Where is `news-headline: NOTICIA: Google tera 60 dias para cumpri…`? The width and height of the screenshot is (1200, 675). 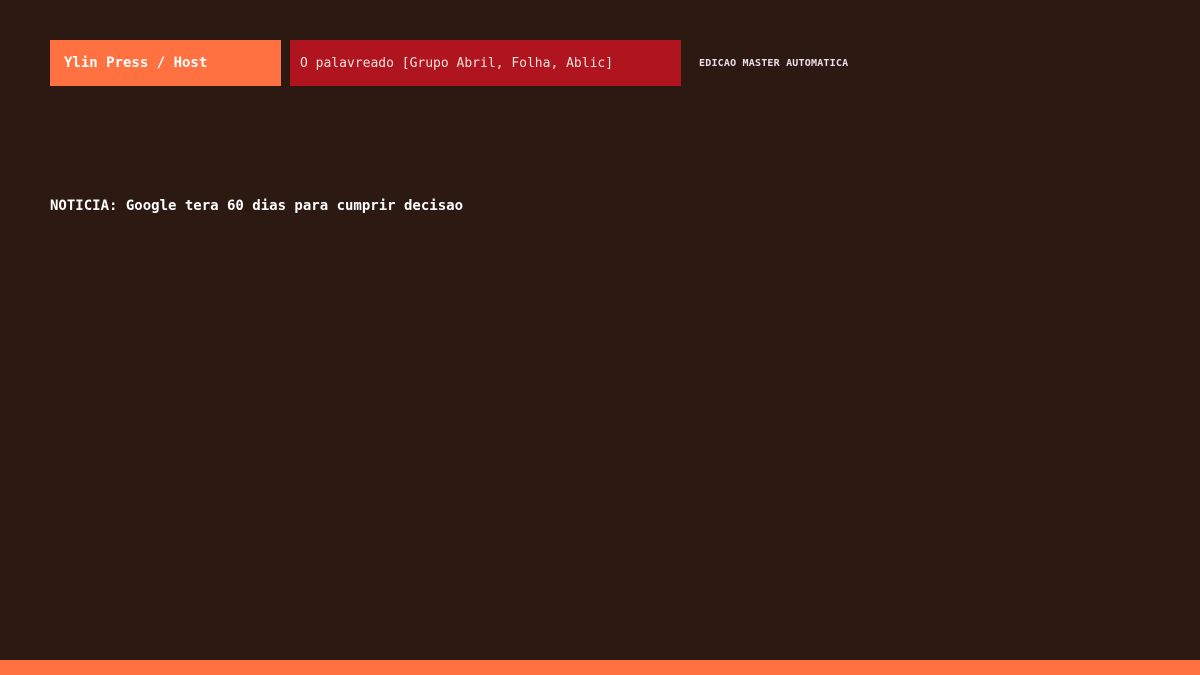 news-headline: NOTICIA: Google tera 60 dias para cumpri… is located at coordinates (257, 206).